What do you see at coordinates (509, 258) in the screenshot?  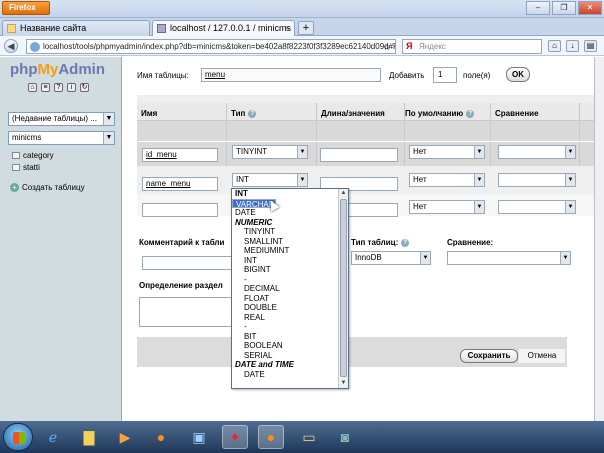 I see `table-collation-select: ▼` at bounding box center [509, 258].